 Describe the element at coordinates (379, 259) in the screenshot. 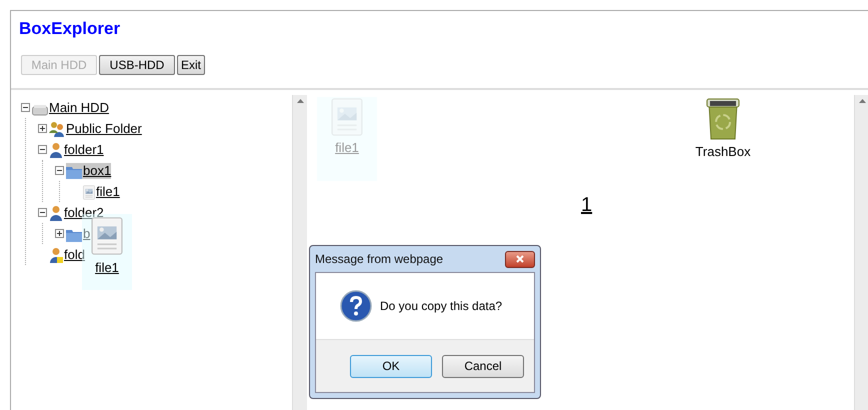

I see `dialog-title: Message from webpage` at that location.